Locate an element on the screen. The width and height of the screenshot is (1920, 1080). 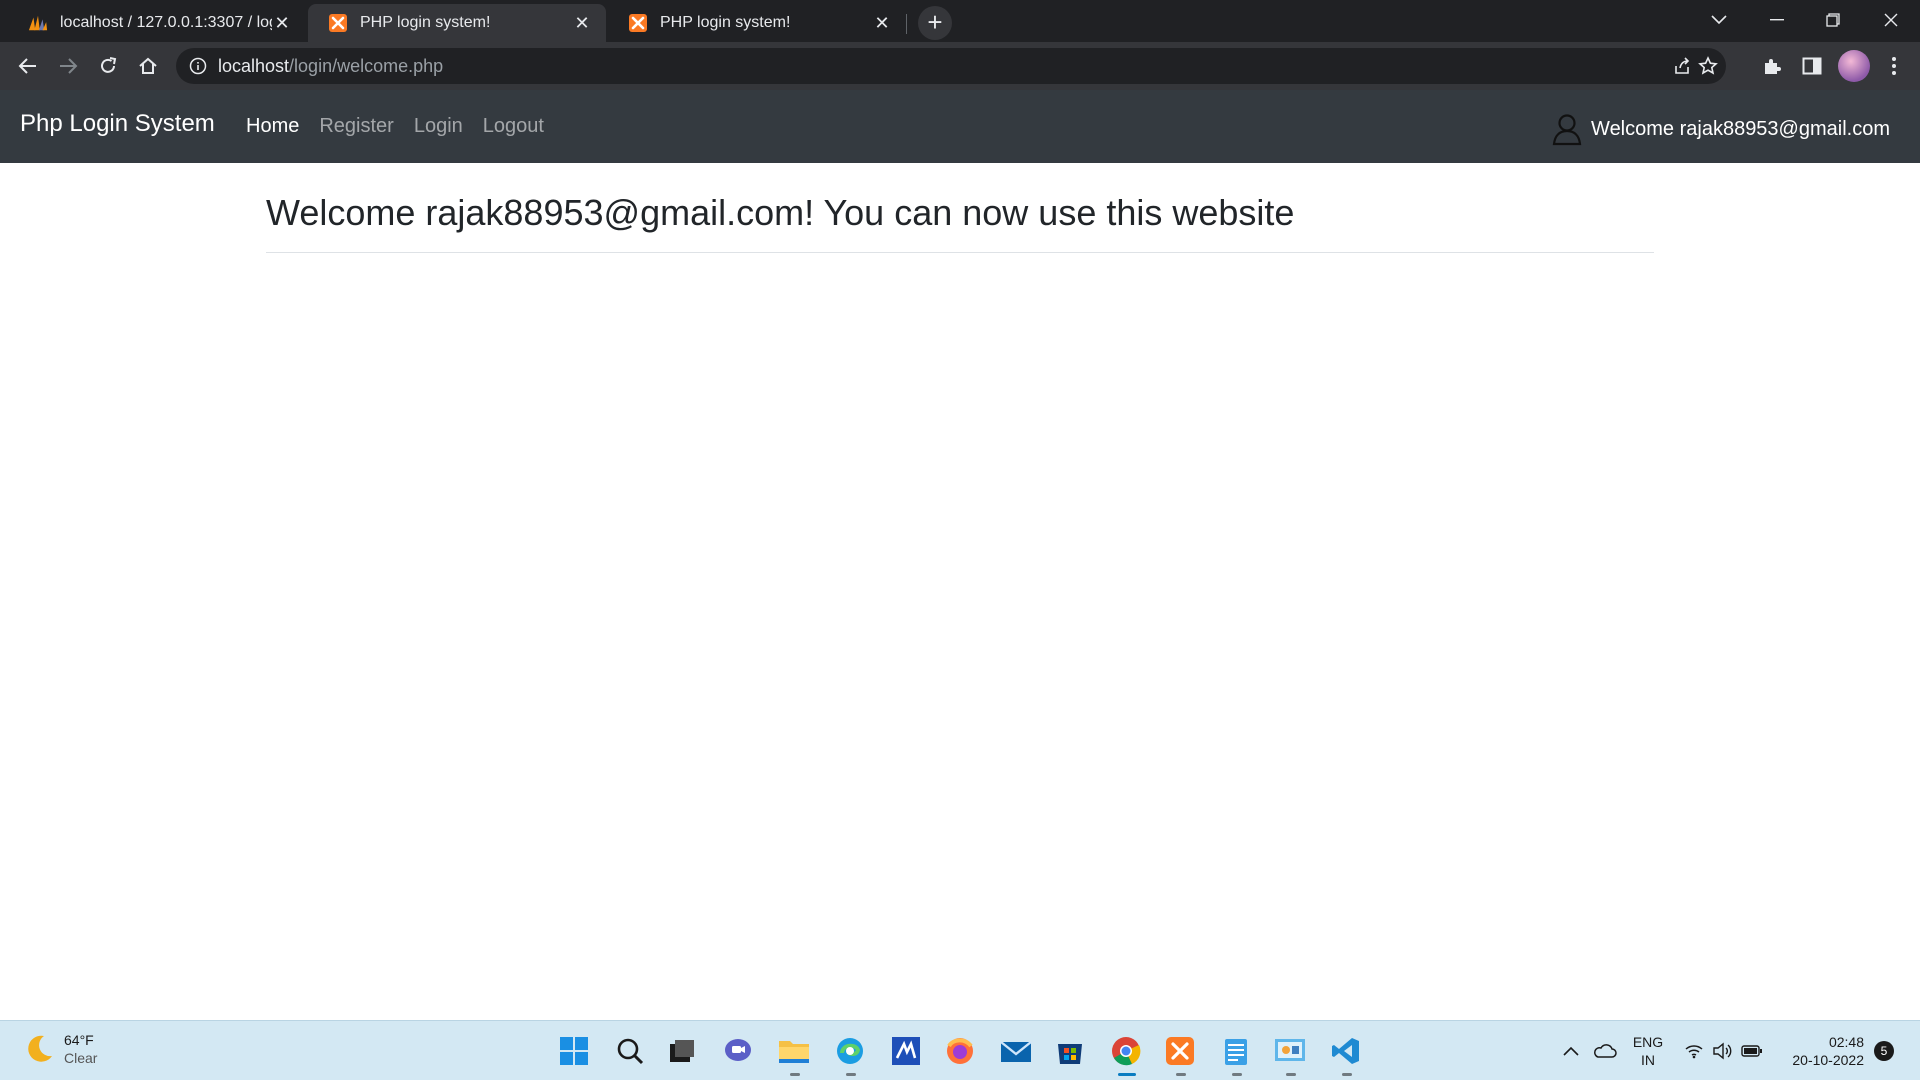
nav-link-login: Login is located at coordinates (438, 126).